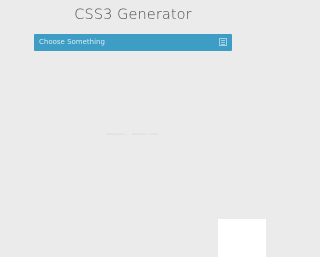 Image resolution: width=320 pixels, height=257 pixels. I want to click on page-title: CSS3 Generator, so click(133, 15).